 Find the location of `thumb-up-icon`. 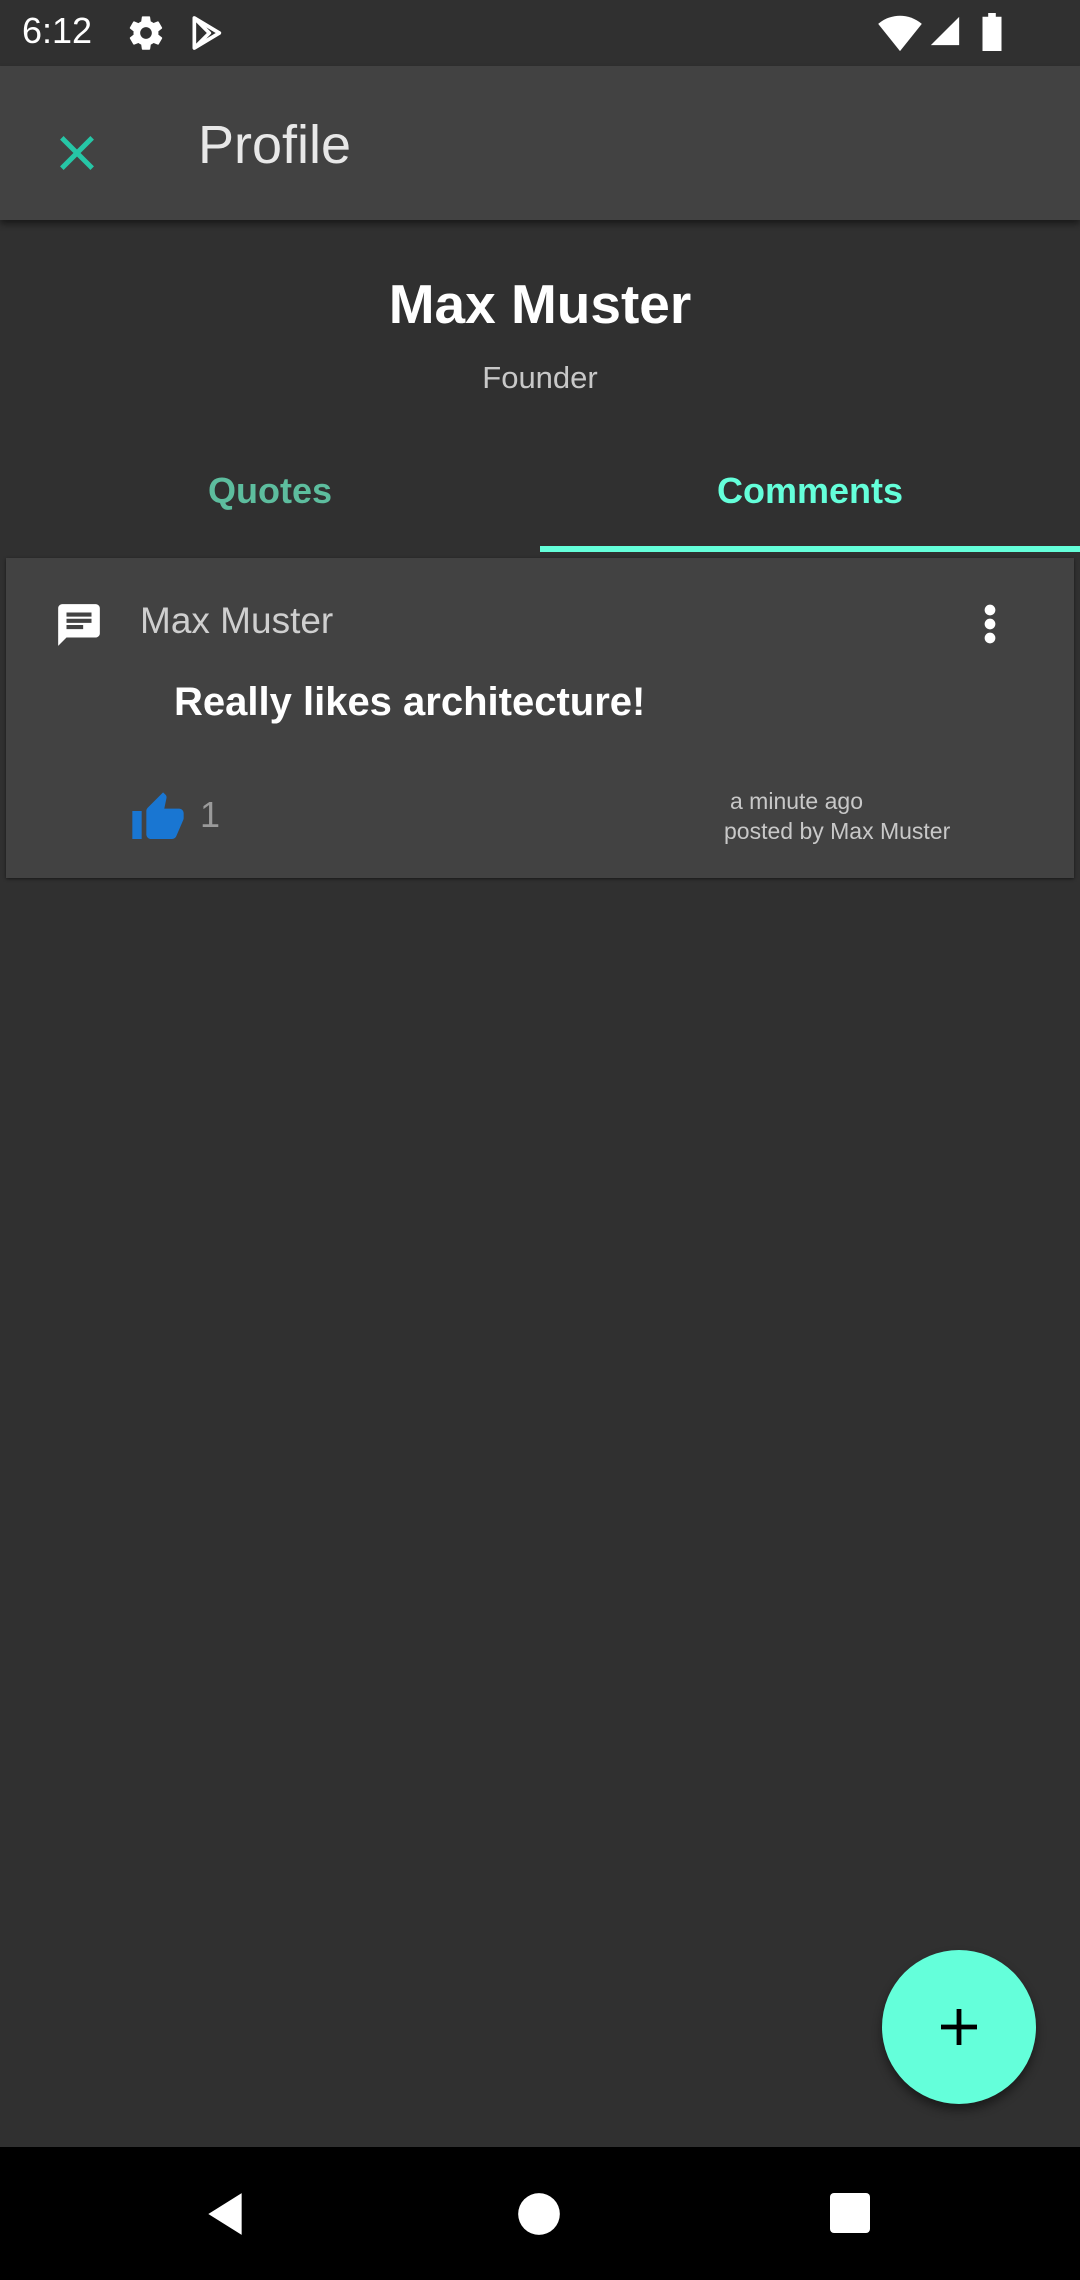

thumb-up-icon is located at coordinates (158, 815).